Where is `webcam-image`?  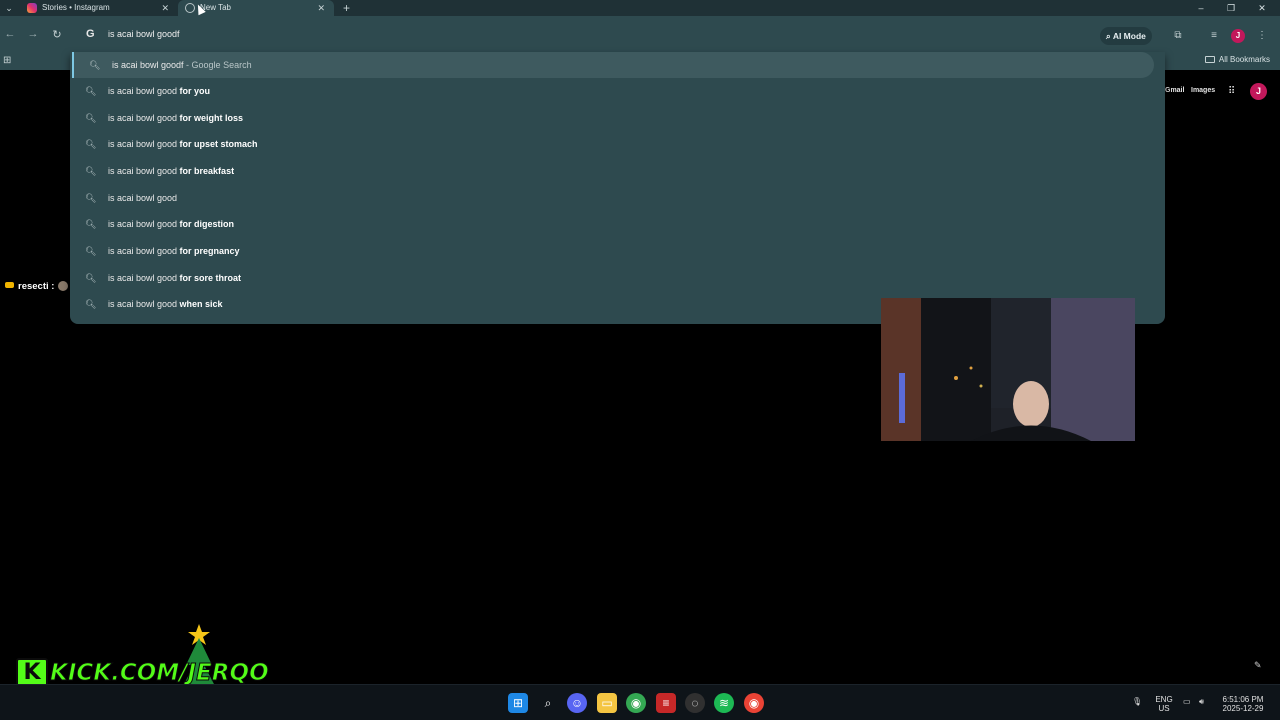 webcam-image is located at coordinates (1008, 369).